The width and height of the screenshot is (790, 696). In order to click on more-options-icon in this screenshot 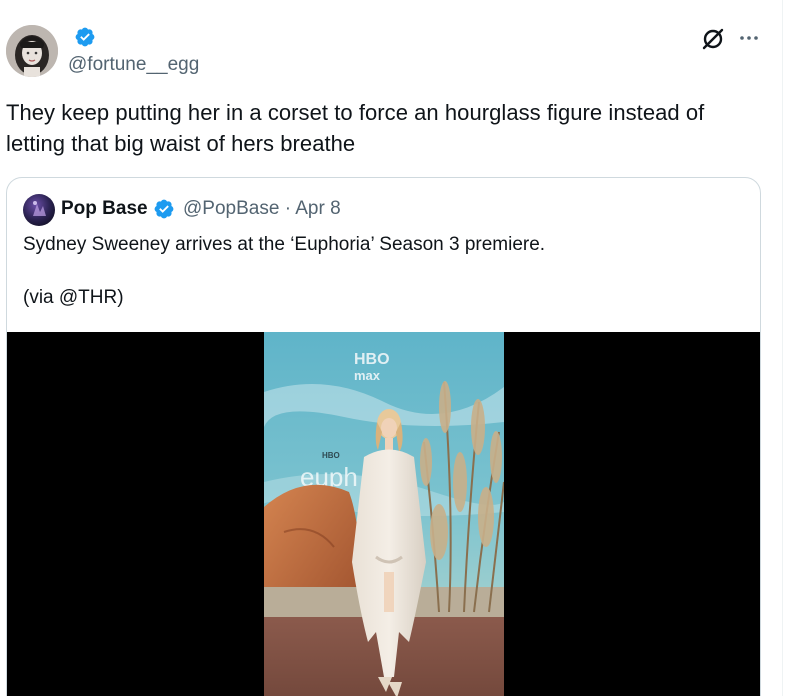, I will do `click(749, 38)`.